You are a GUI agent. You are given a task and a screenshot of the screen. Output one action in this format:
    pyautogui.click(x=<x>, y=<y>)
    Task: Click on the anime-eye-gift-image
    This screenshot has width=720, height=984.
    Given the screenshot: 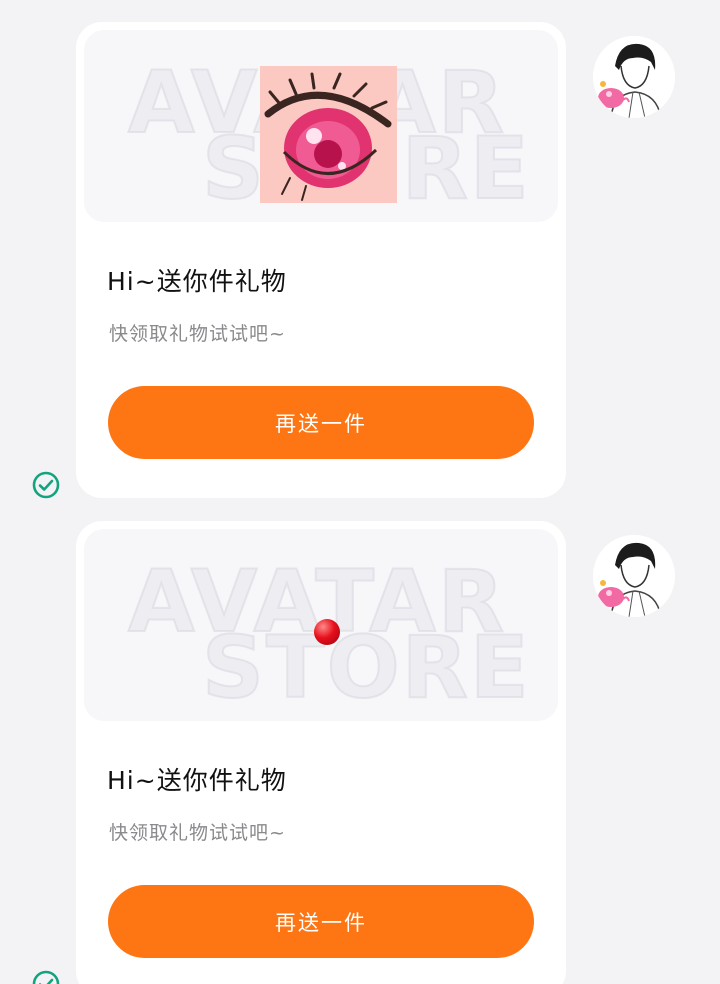 What is the action you would take?
    pyautogui.click(x=328, y=134)
    